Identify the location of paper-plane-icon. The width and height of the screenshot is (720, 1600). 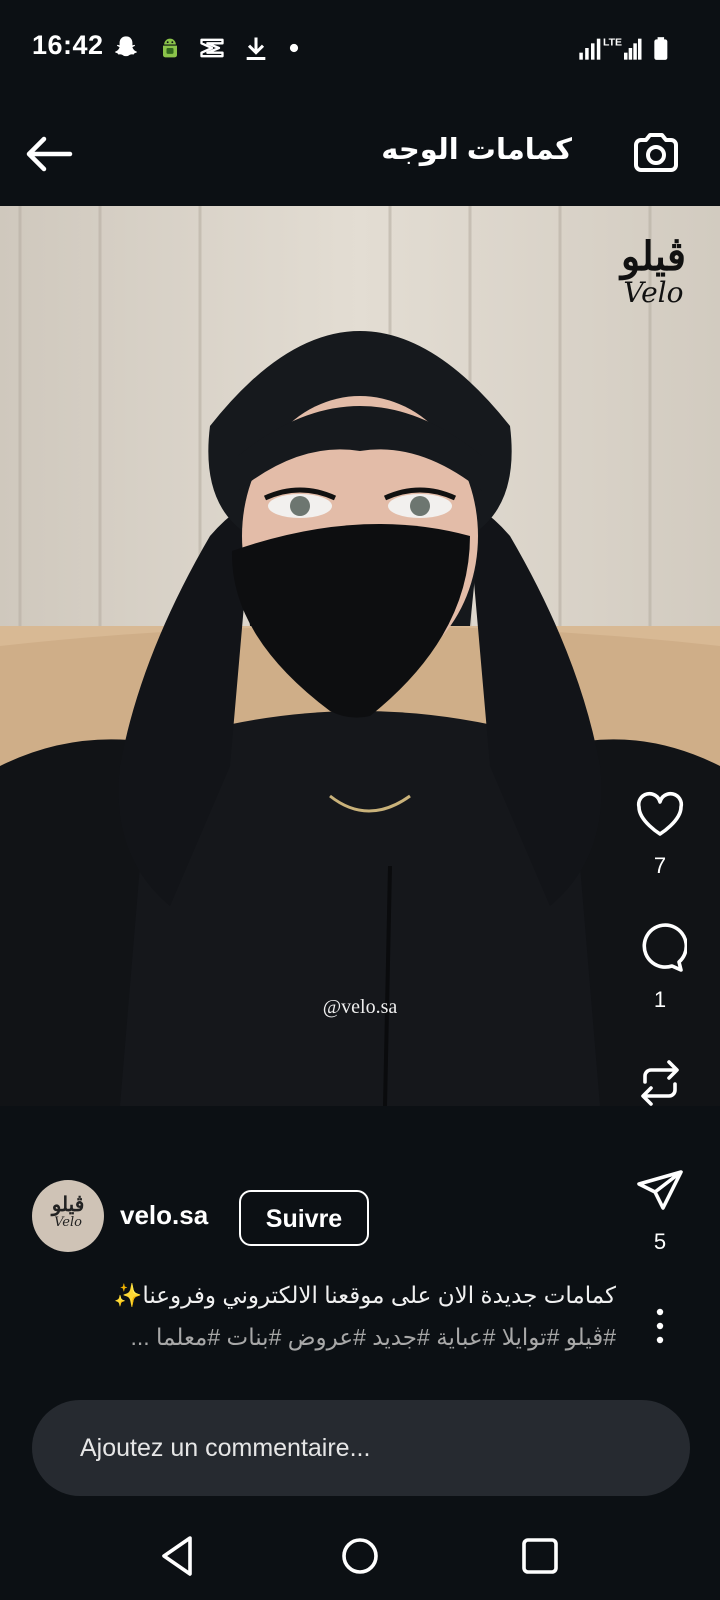
(660, 1190).